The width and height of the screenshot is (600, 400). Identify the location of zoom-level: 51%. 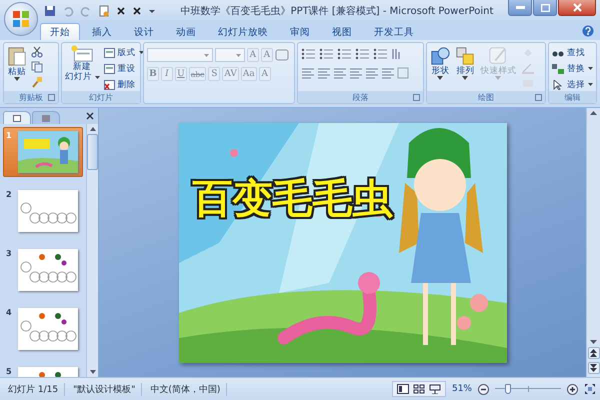
(462, 389).